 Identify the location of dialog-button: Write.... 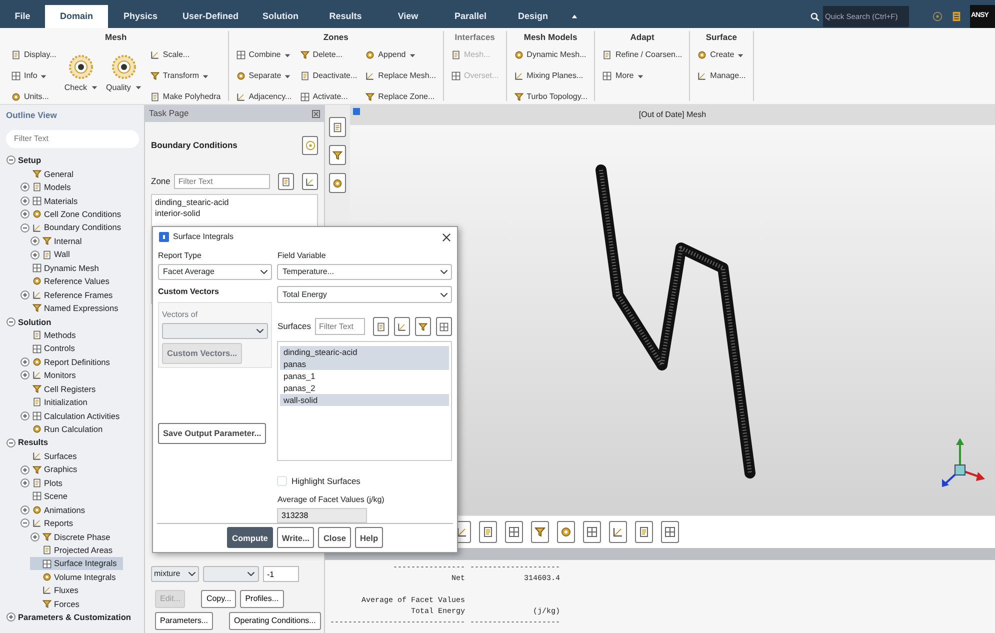
(295, 537).